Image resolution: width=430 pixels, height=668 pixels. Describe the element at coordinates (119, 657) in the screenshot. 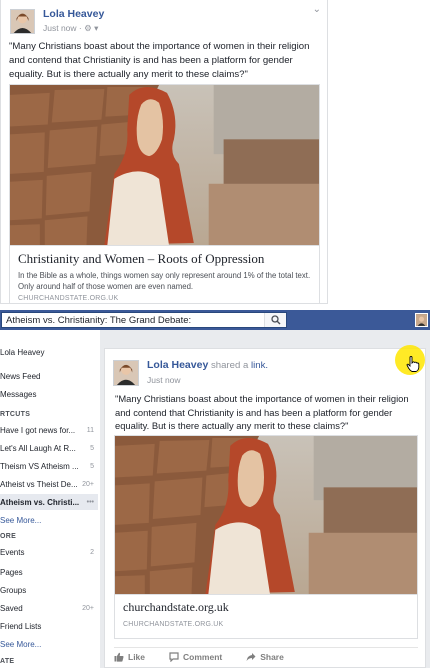

I see `thumbs-up-icon` at that location.